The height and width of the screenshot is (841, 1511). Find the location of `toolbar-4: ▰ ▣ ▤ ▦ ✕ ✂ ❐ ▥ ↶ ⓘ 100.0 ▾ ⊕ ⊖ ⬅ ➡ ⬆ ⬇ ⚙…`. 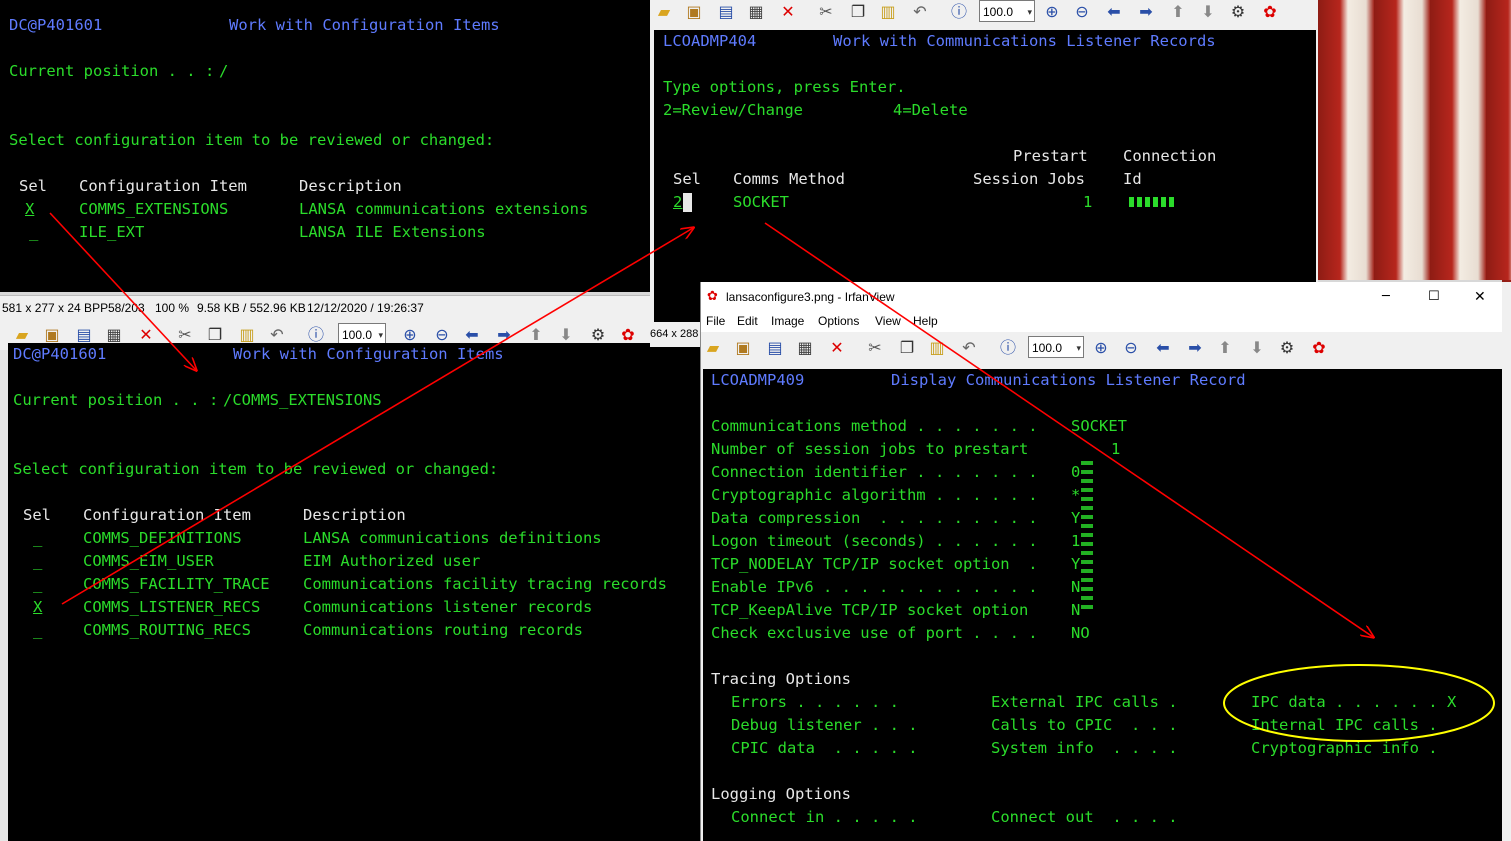

toolbar-4: ▰ ▣ ▤ ▦ ✕ ✂ ❐ ▥ ↶ ⓘ 100.0 ▾ ⊕ ⊖ ⬅ ➡ ⬆ ⬇ ⚙… is located at coordinates (1101, 348).